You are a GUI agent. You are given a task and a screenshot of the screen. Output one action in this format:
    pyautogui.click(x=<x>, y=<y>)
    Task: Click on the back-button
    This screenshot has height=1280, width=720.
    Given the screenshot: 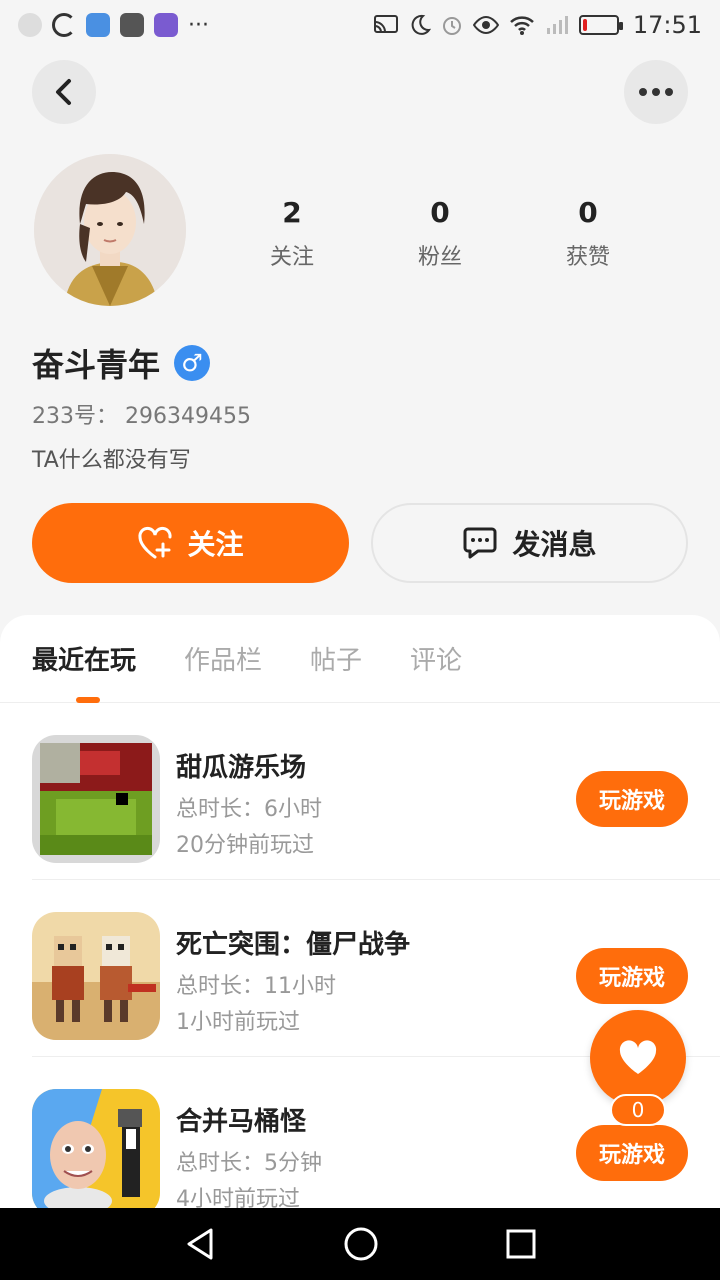 What is the action you would take?
    pyautogui.click(x=64, y=92)
    